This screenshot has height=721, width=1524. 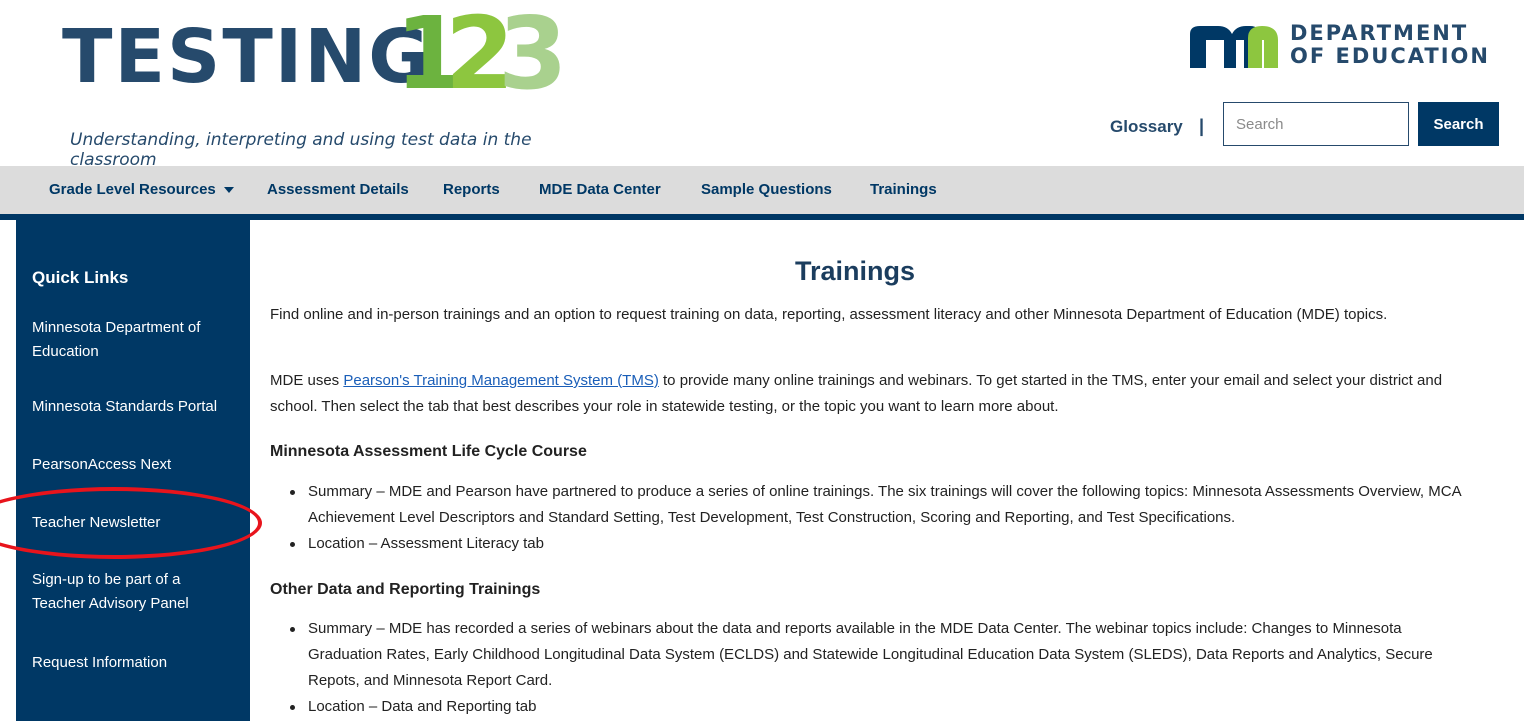 What do you see at coordinates (1234, 47) in the screenshot?
I see `mn-logo-icon` at bounding box center [1234, 47].